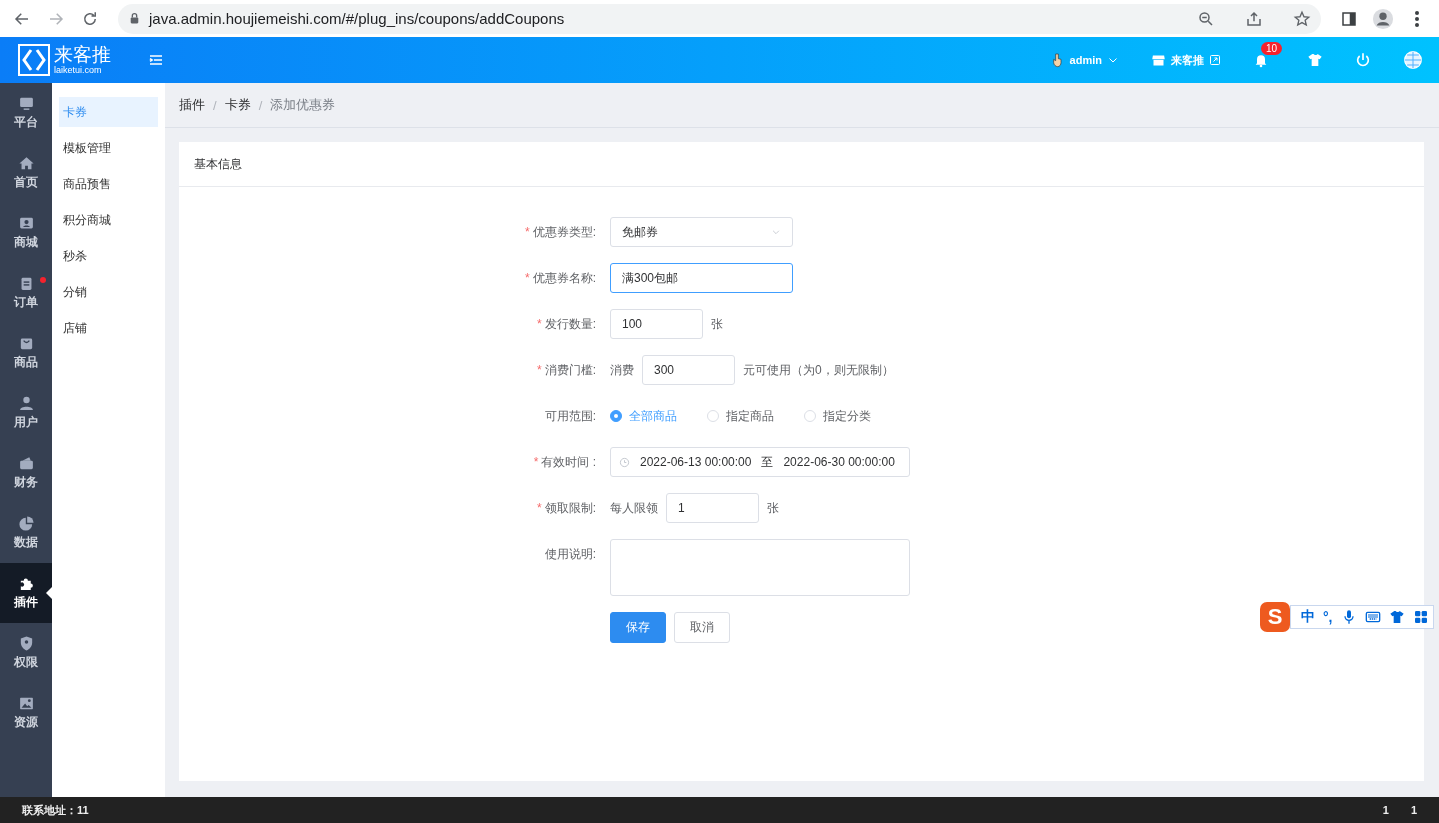  What do you see at coordinates (108, 328) in the screenshot?
I see `submenu-item: 店铺` at bounding box center [108, 328].